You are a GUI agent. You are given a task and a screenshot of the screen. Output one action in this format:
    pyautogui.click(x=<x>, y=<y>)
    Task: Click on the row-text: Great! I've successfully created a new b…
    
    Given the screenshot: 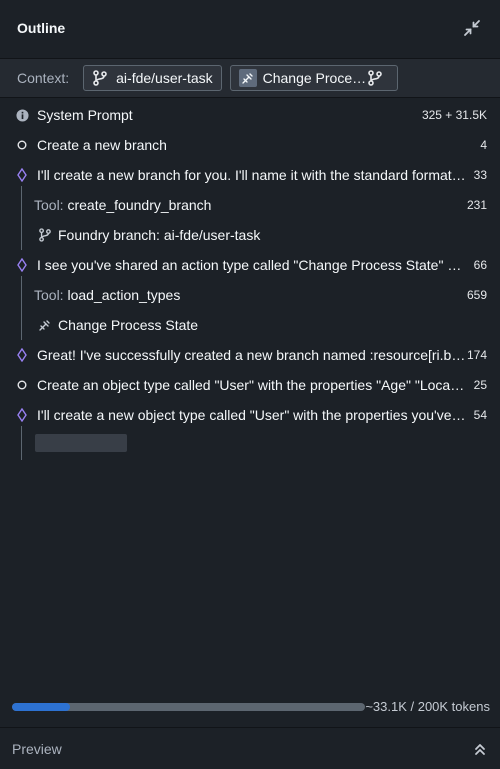 What is the action you would take?
    pyautogui.click(x=251, y=355)
    